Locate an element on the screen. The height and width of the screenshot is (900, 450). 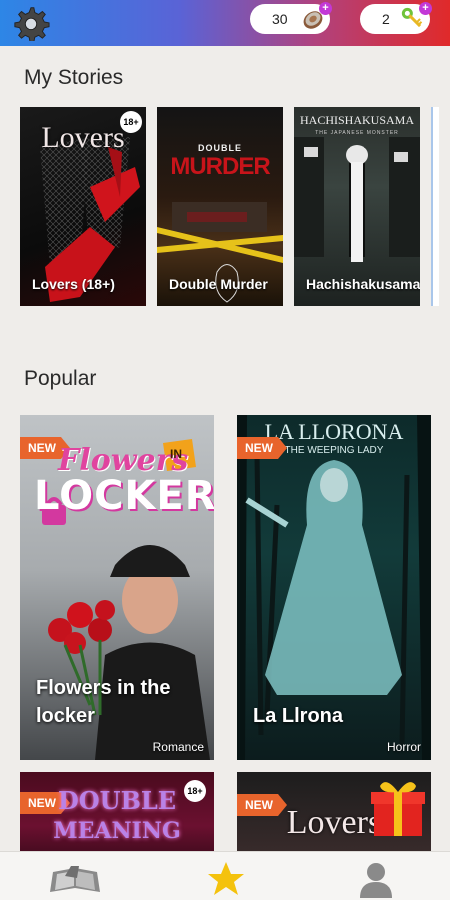
story-name: La Llrona is located at coordinates (298, 716).